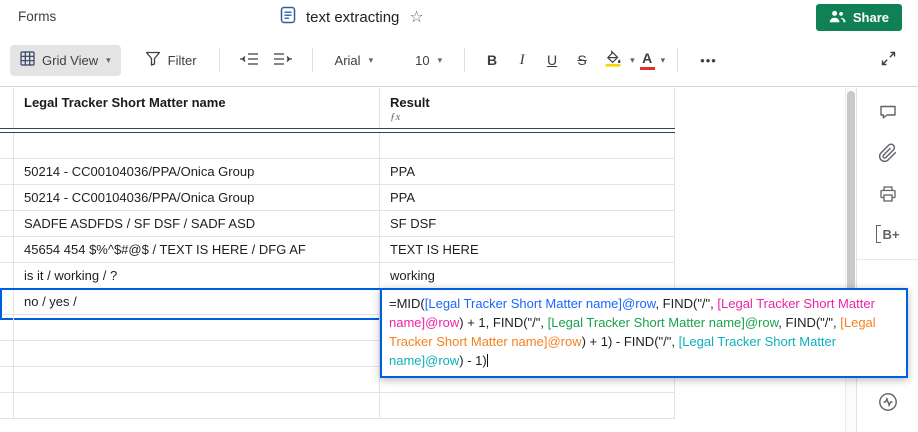 The width and height of the screenshot is (918, 432). I want to click on column-header-matter-name: Legal Tracker Short Matter name, so click(197, 108).